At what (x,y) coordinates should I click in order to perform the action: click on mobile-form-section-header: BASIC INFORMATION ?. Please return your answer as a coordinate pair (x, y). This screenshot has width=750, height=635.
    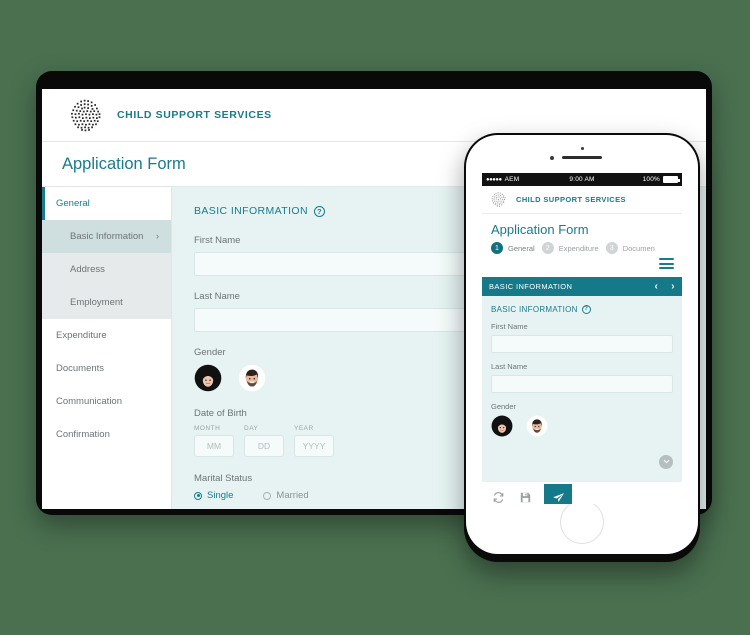
    Looking at the image, I should click on (582, 309).